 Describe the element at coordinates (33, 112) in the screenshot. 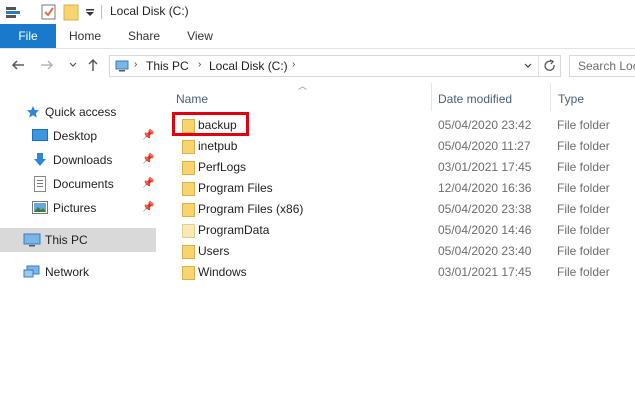

I see `star-icon` at that location.